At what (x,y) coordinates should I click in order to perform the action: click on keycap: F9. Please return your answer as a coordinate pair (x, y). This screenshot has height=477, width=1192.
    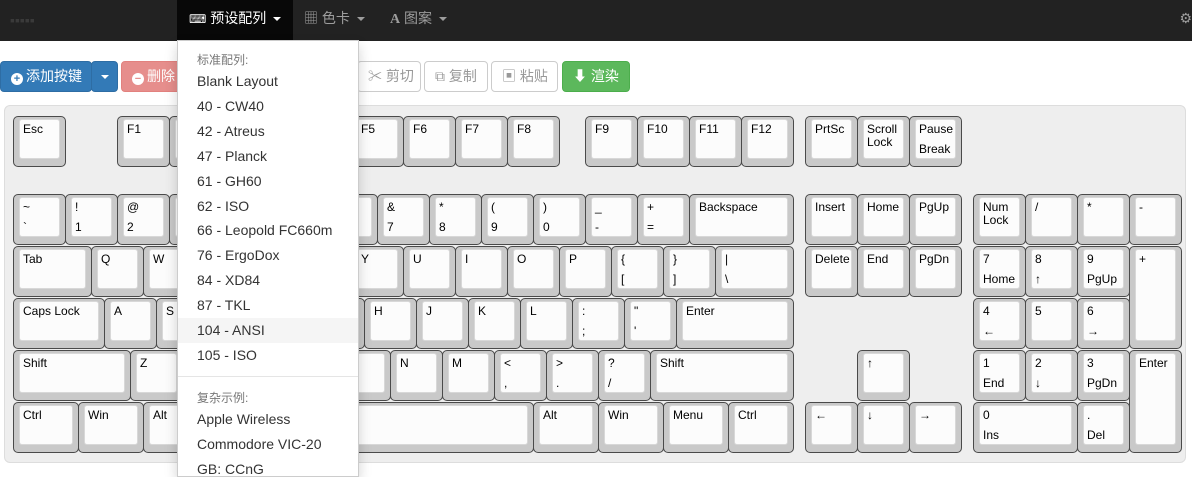
    Looking at the image, I should click on (611, 141).